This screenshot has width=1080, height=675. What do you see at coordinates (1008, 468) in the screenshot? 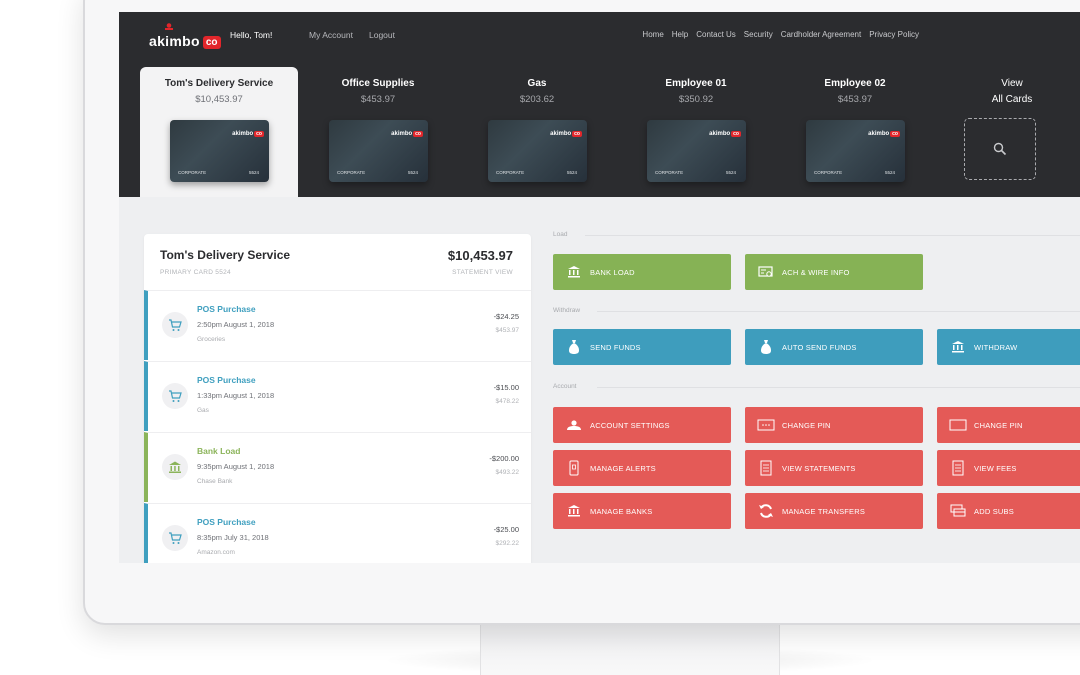
I see `view-fees-button: VIEW FEES` at bounding box center [1008, 468].